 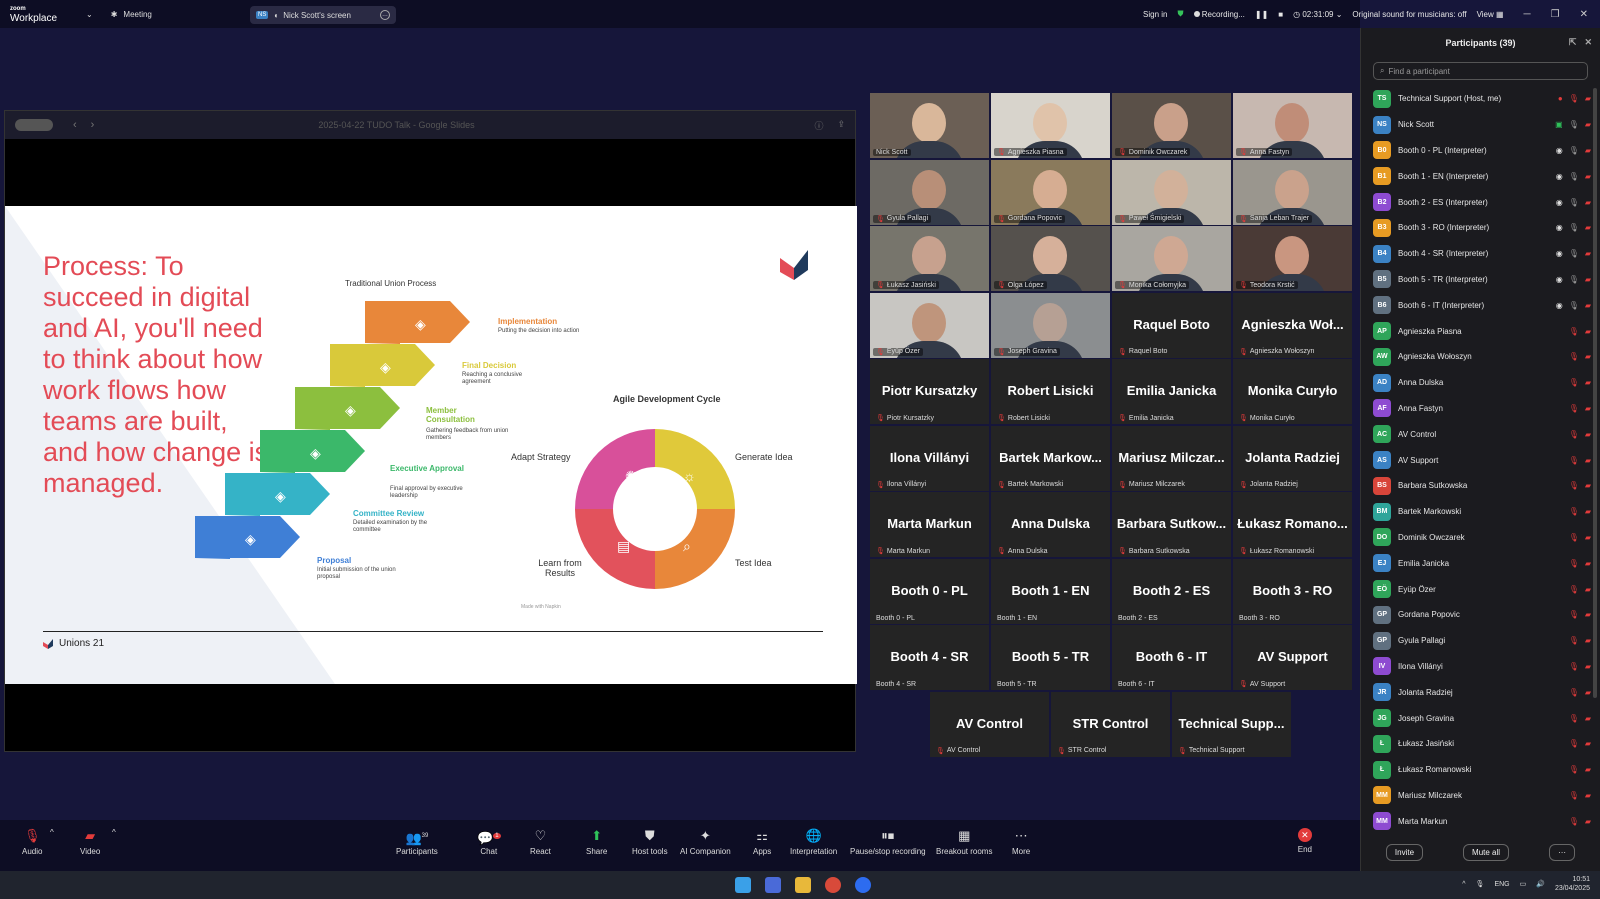 I want to click on clock: 10:51 23/04/2025, so click(x=1572, y=884).